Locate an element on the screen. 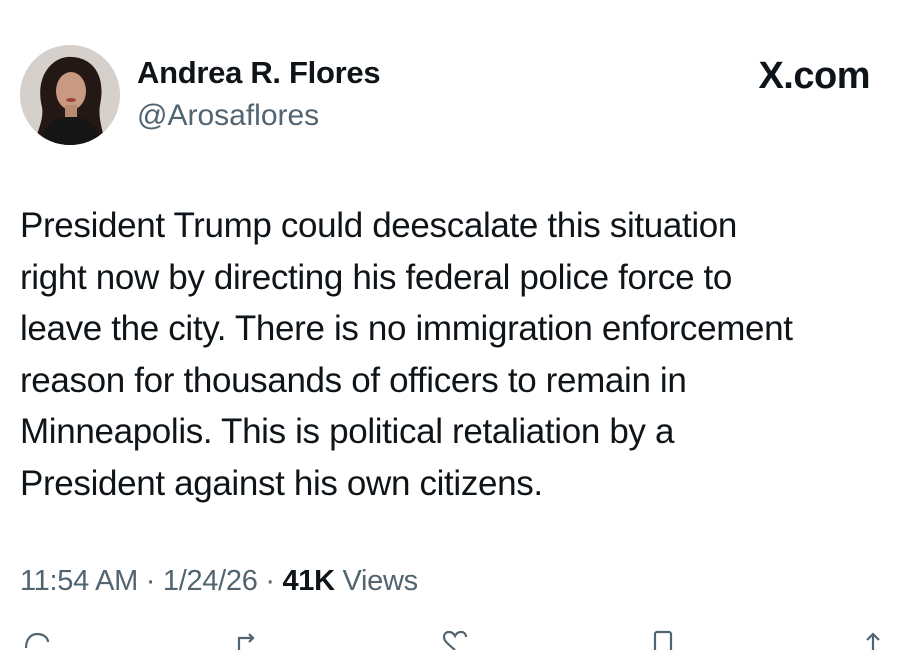 This screenshot has width=910, height=650. views-label: Views is located at coordinates (380, 581).